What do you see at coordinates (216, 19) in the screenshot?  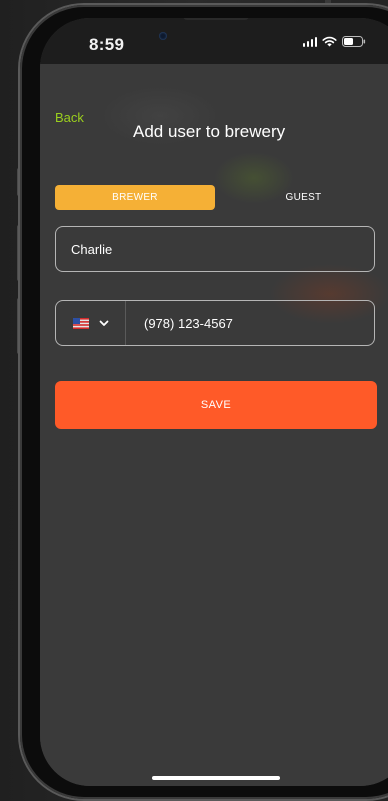 I see `speaker-slot` at bounding box center [216, 19].